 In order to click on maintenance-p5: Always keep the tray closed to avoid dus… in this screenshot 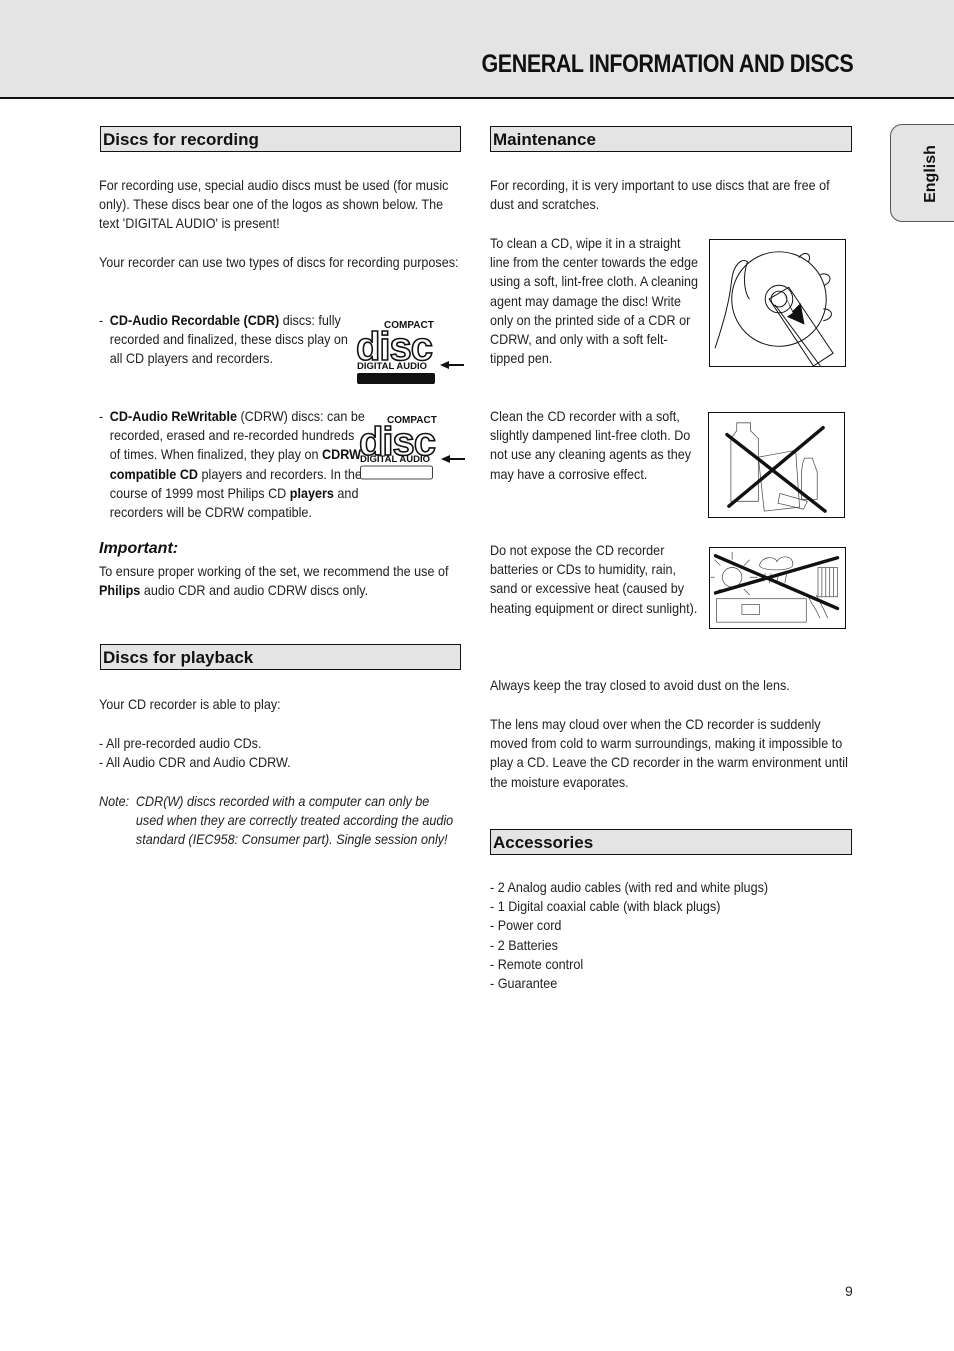, I will do `click(640, 685)`.